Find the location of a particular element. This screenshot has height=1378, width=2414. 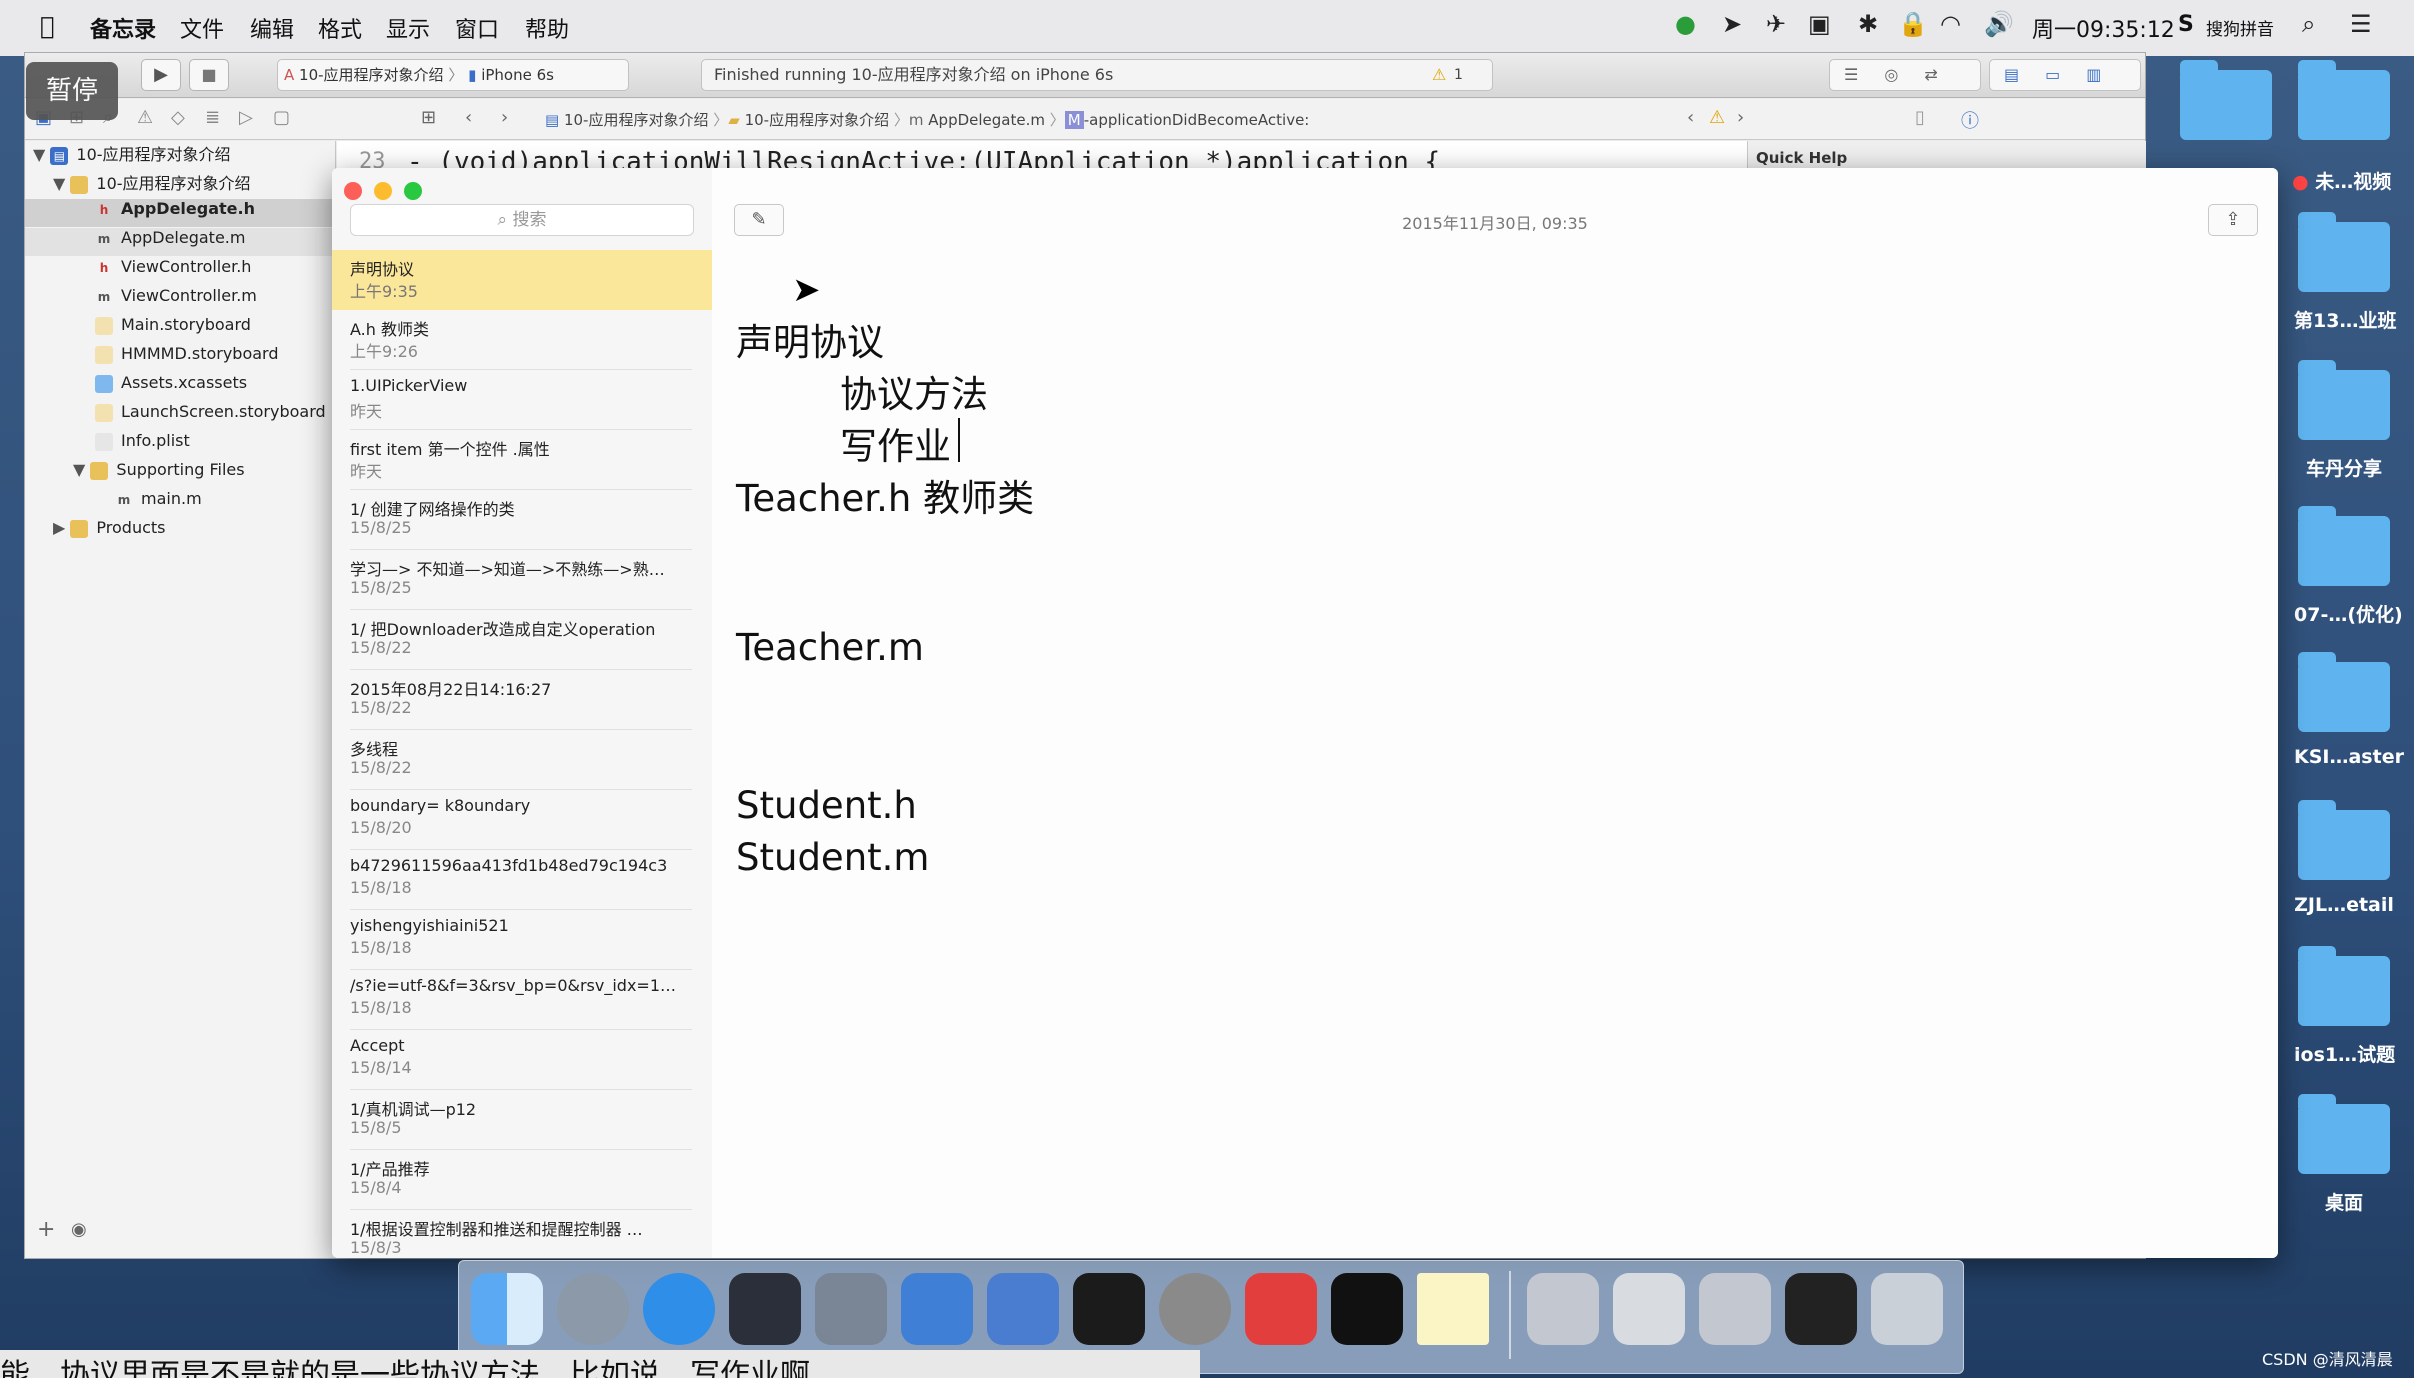

note-list-item: 1/真机调试—p12 15/8/5 is located at coordinates (522, 1120).